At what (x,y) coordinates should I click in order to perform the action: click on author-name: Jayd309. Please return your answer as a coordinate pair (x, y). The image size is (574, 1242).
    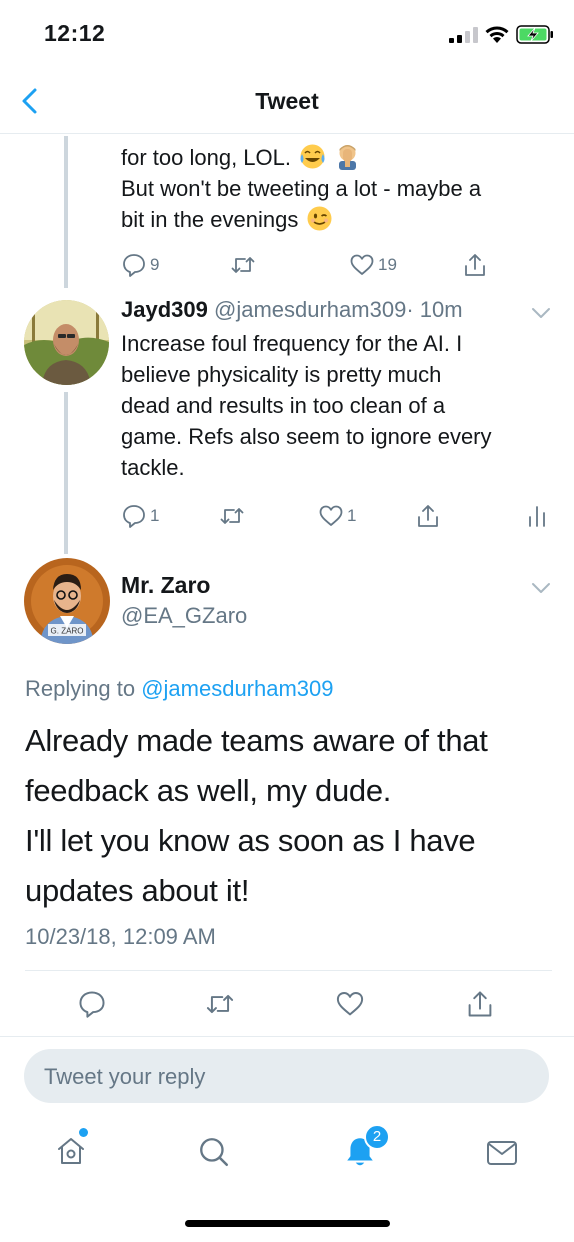
    Looking at the image, I should click on (164, 309).